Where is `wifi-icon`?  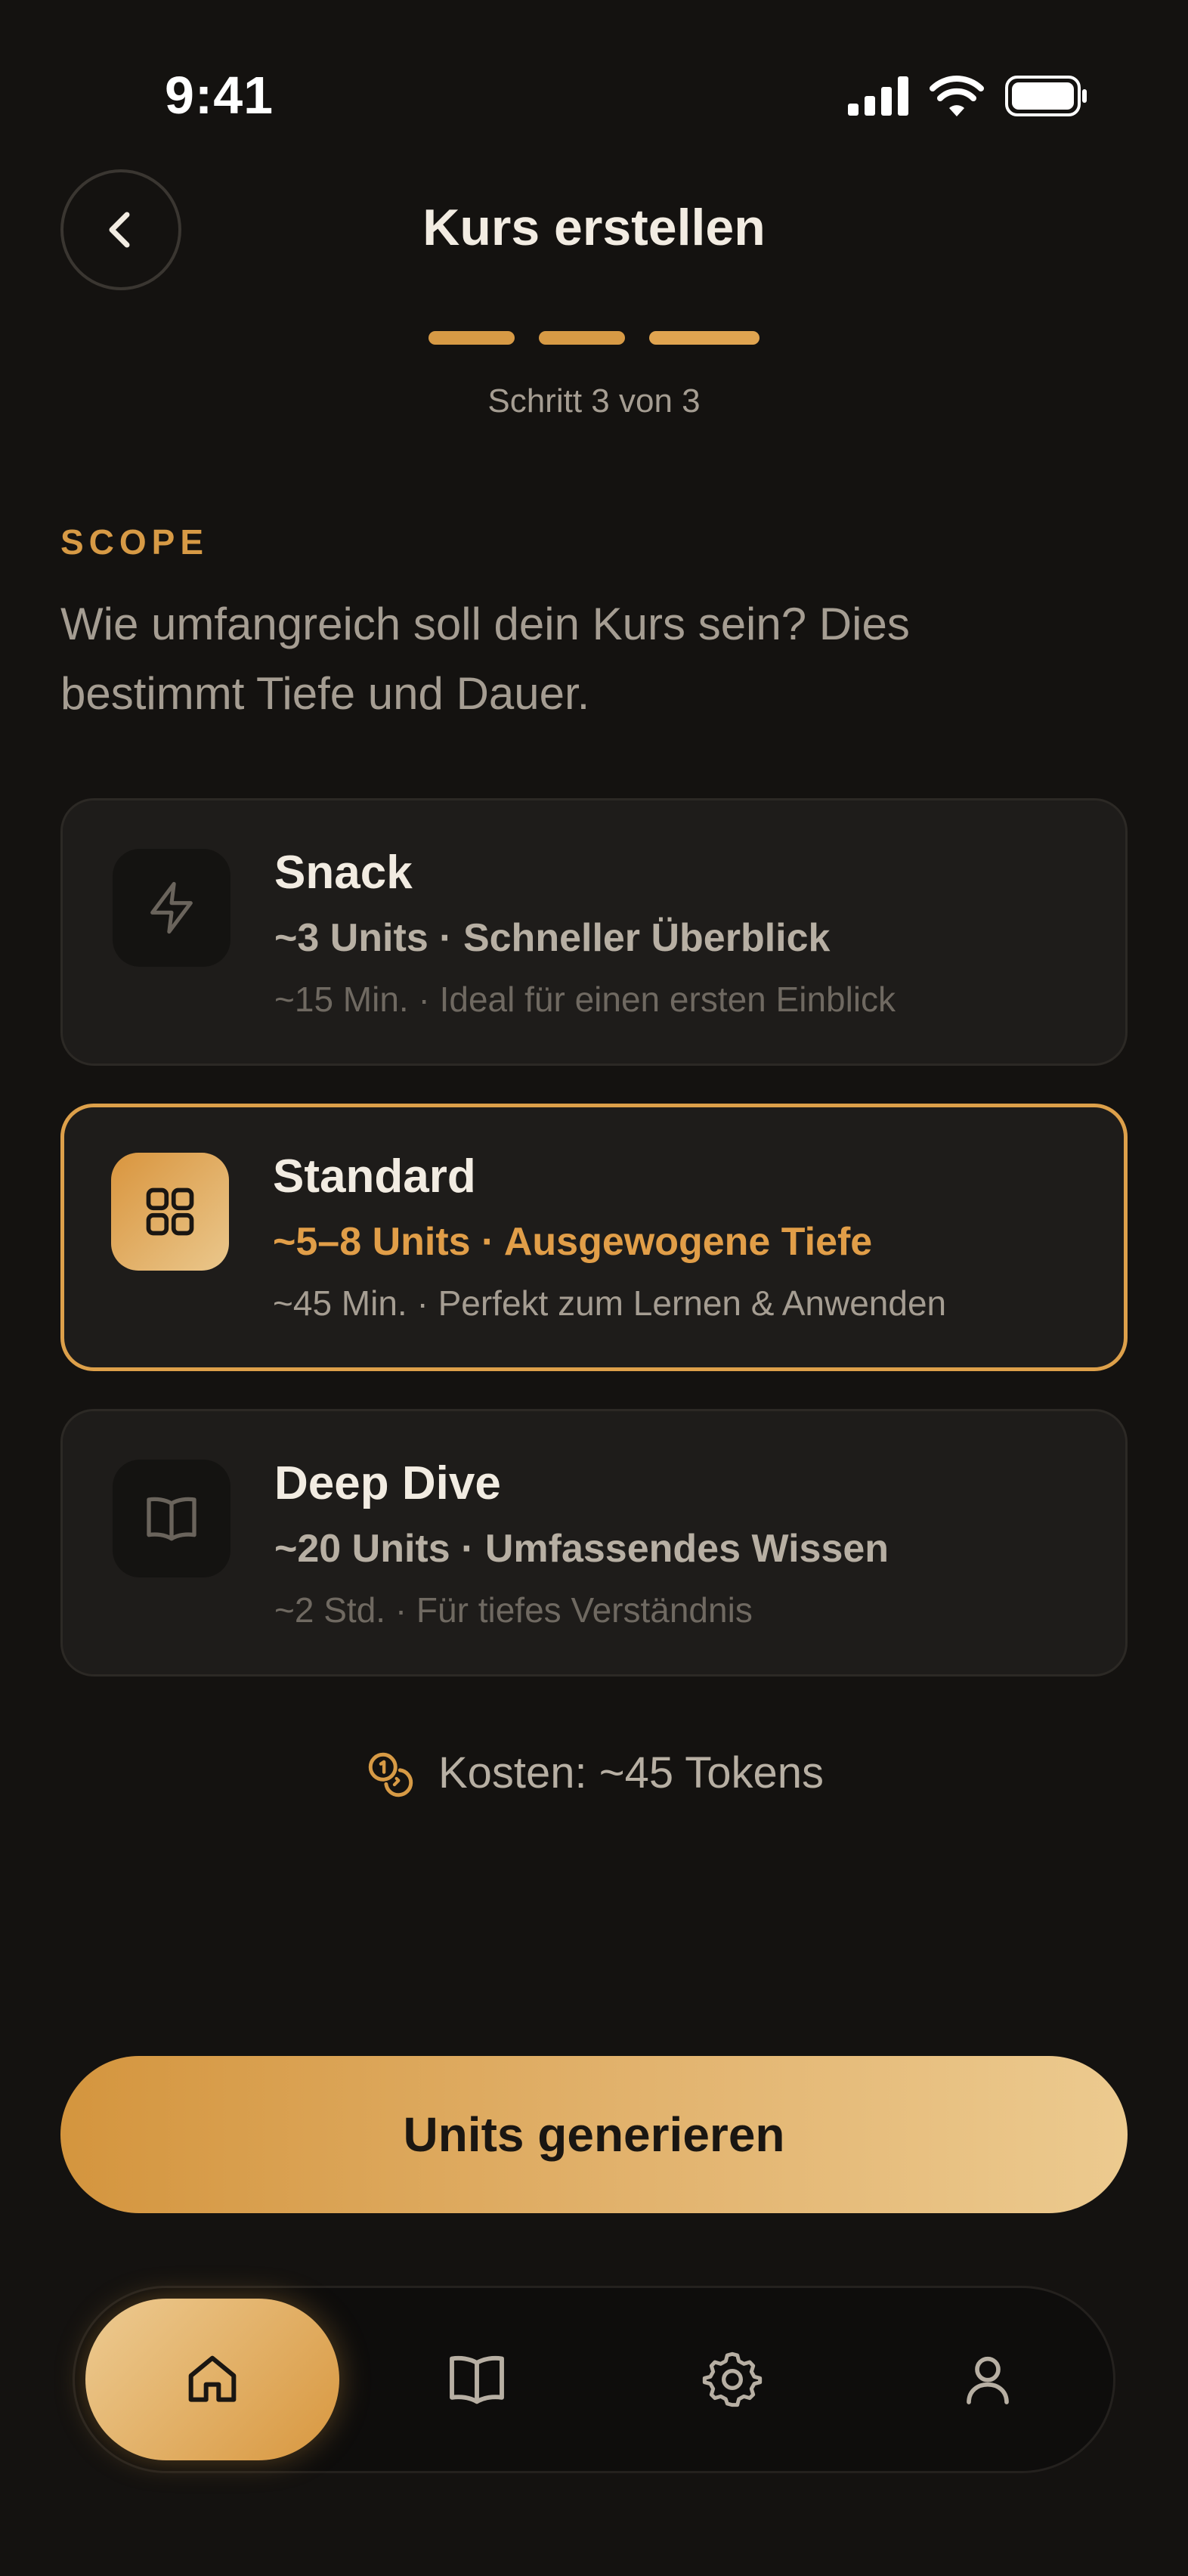
wifi-icon is located at coordinates (957, 96).